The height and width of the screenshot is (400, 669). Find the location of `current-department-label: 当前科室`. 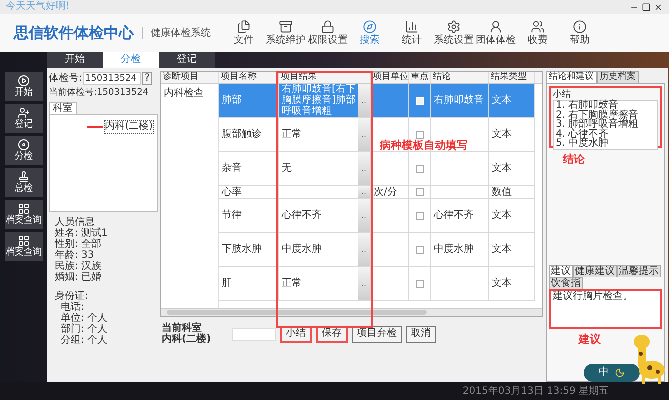

current-department-label: 当前科室 is located at coordinates (182, 328).